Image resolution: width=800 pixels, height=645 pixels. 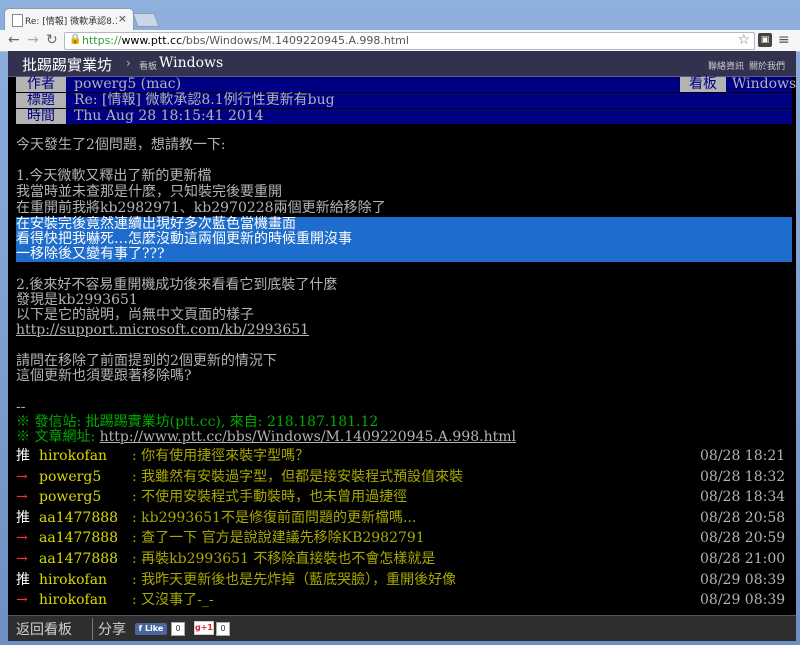 What do you see at coordinates (162, 330) in the screenshot?
I see `support-link: http://support.microsoft.com/kb/2993651` at bounding box center [162, 330].